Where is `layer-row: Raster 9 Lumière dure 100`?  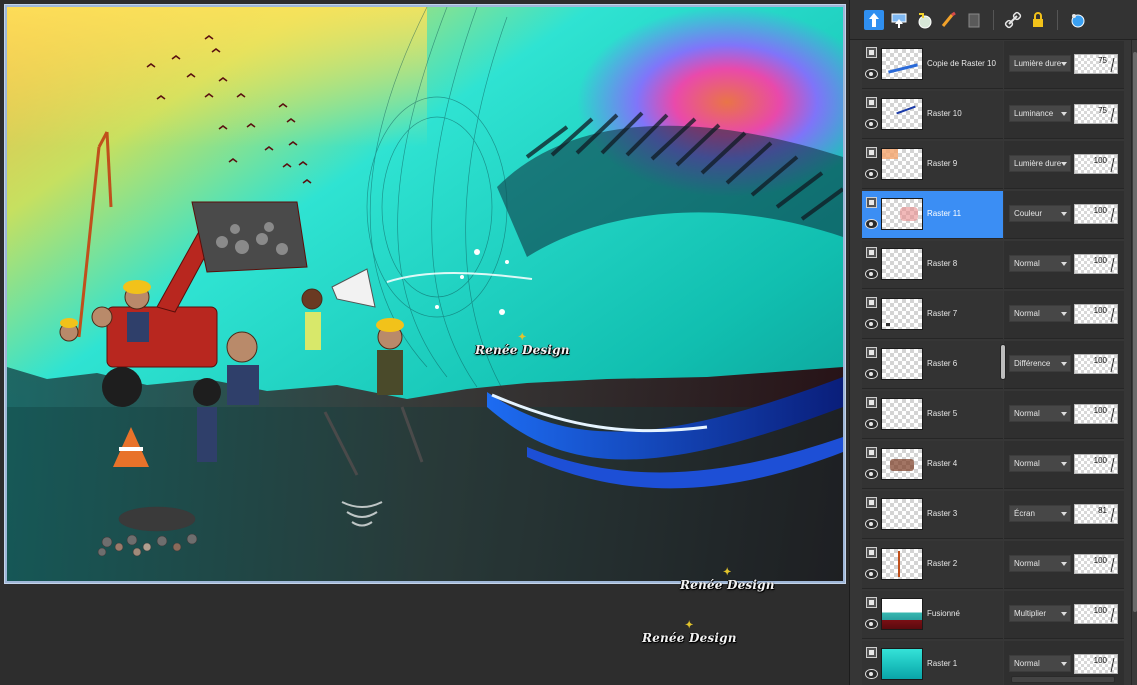 layer-row: Raster 9 Lumière dure 100 is located at coordinates (993, 165).